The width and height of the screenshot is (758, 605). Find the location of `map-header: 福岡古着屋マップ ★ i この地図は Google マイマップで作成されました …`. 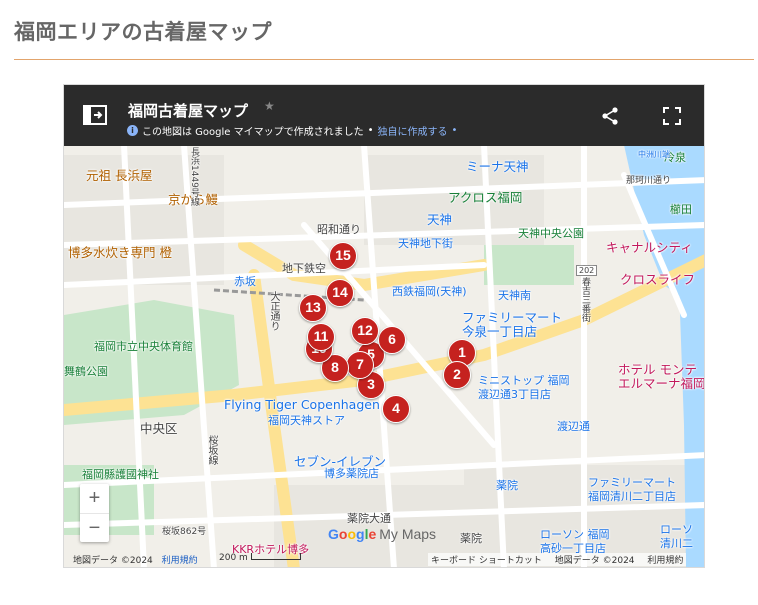

map-header: 福岡古着屋マップ ★ i この地図は Google マイマップで作成されました … is located at coordinates (384, 115).